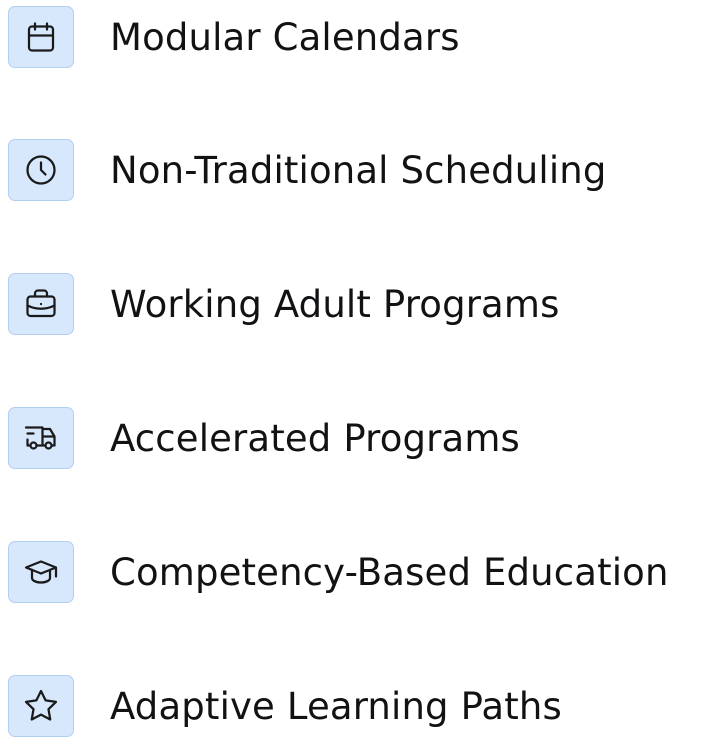 The image size is (724, 741). What do you see at coordinates (41, 572) in the screenshot?
I see `graduation-cap-icon` at bounding box center [41, 572].